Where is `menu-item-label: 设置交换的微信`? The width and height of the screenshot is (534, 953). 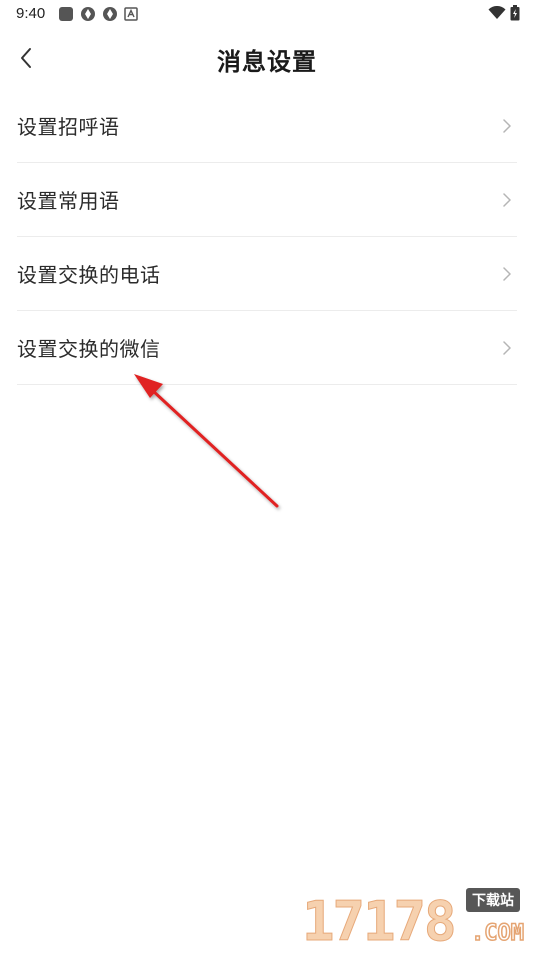 menu-item-label: 设置交换的微信 is located at coordinates (89, 349).